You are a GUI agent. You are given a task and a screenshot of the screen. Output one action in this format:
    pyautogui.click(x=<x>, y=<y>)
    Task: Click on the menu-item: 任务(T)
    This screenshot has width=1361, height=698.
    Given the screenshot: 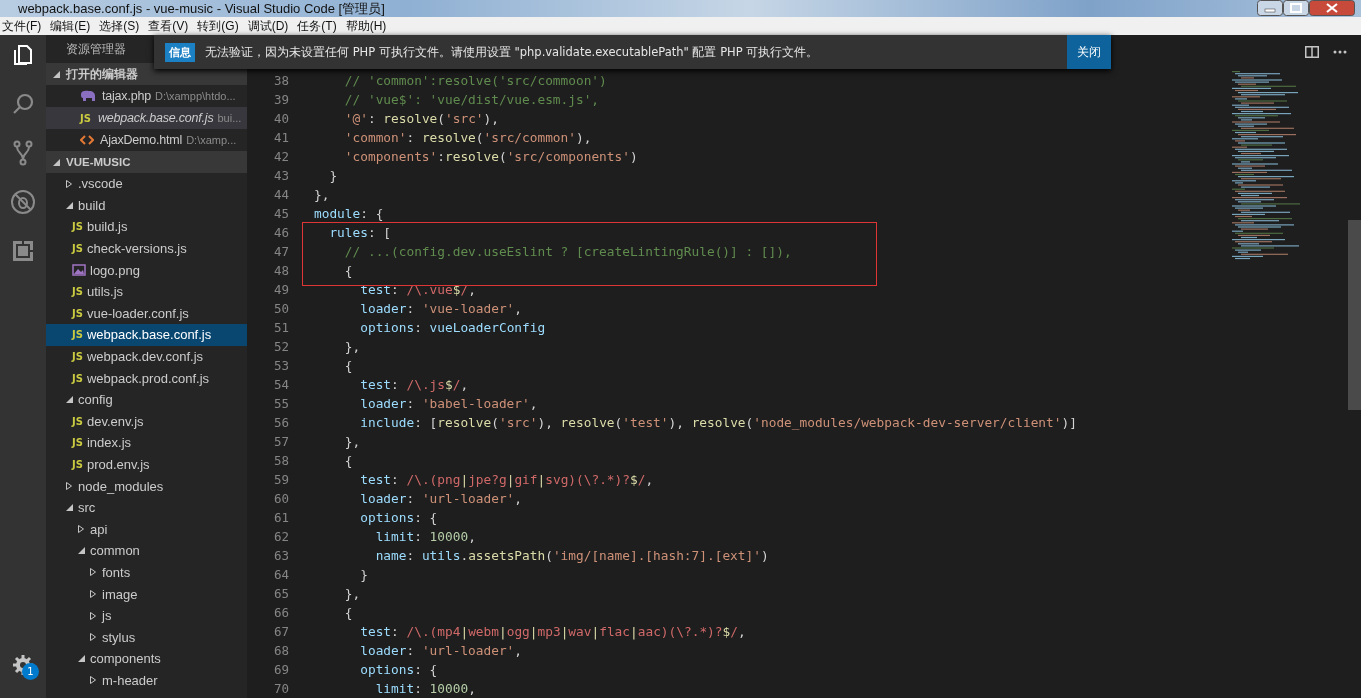 What is the action you would take?
    pyautogui.click(x=318, y=26)
    